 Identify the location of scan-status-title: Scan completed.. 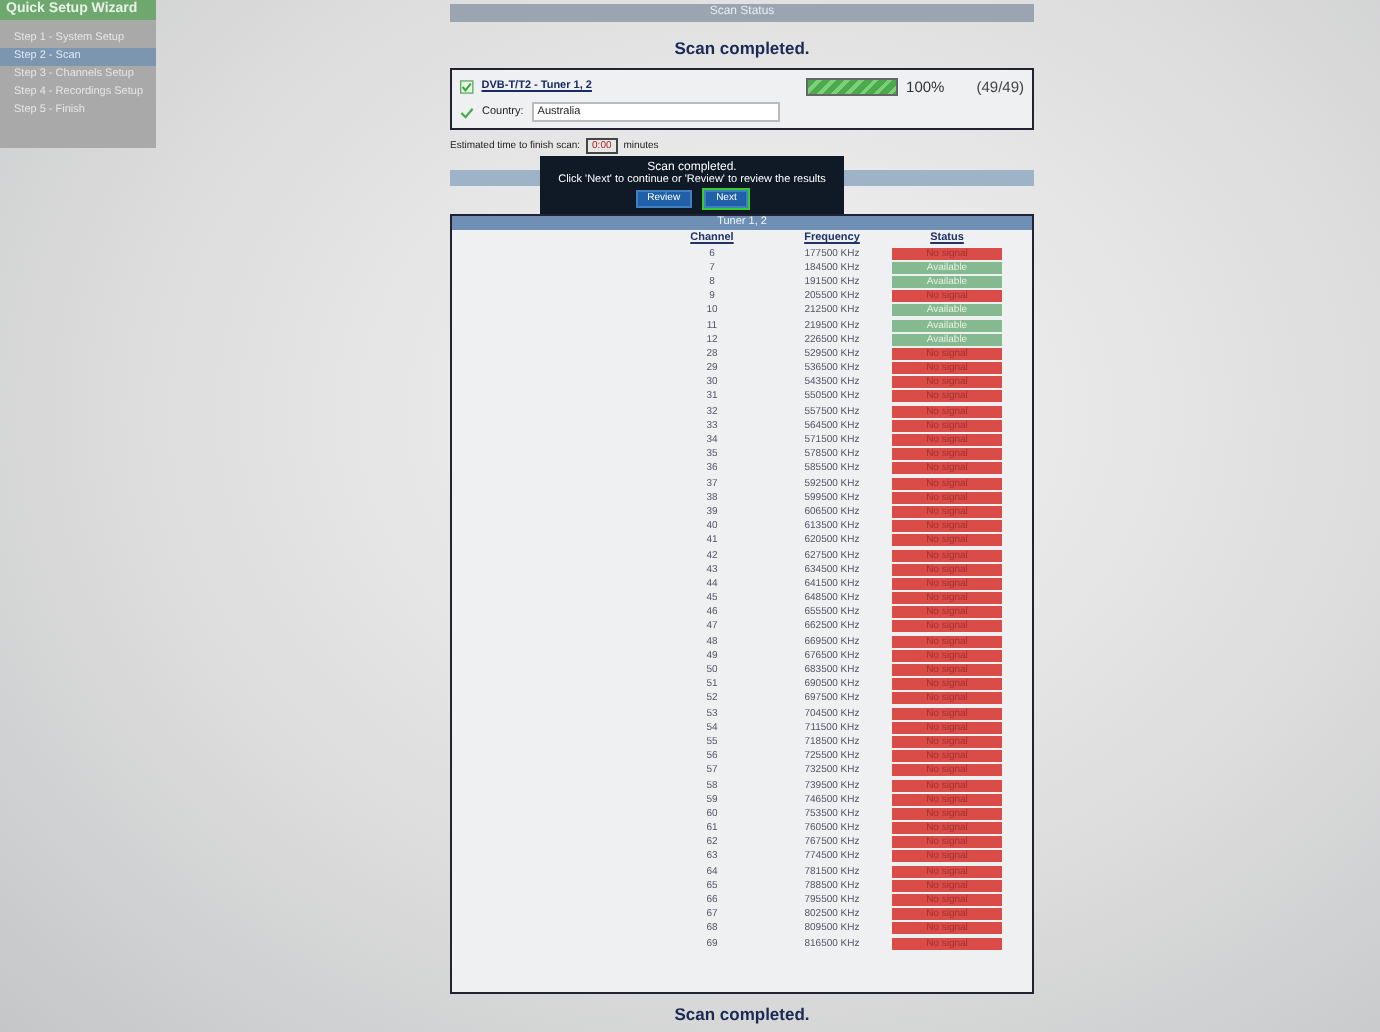
(742, 48).